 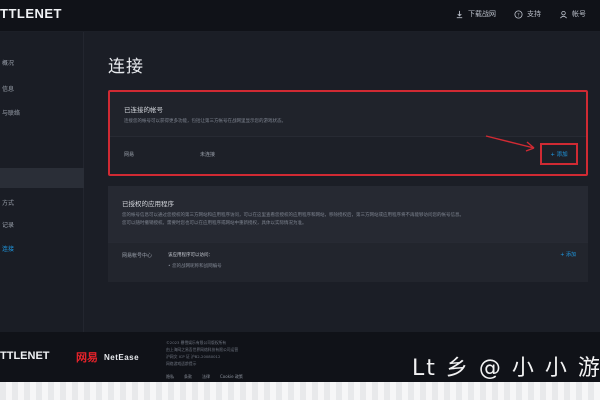 I want to click on footer-link-privacy: 隐私, so click(x=170, y=377).